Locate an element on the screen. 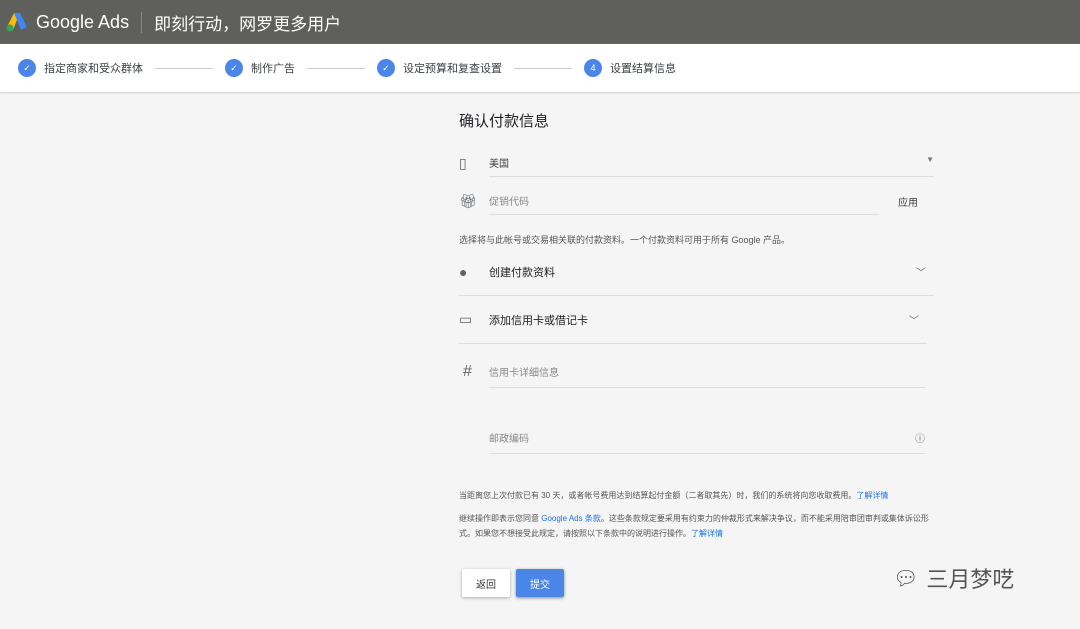 The image size is (1080, 629). card-details-input: 信用卡详细信息 is located at coordinates (707, 372).